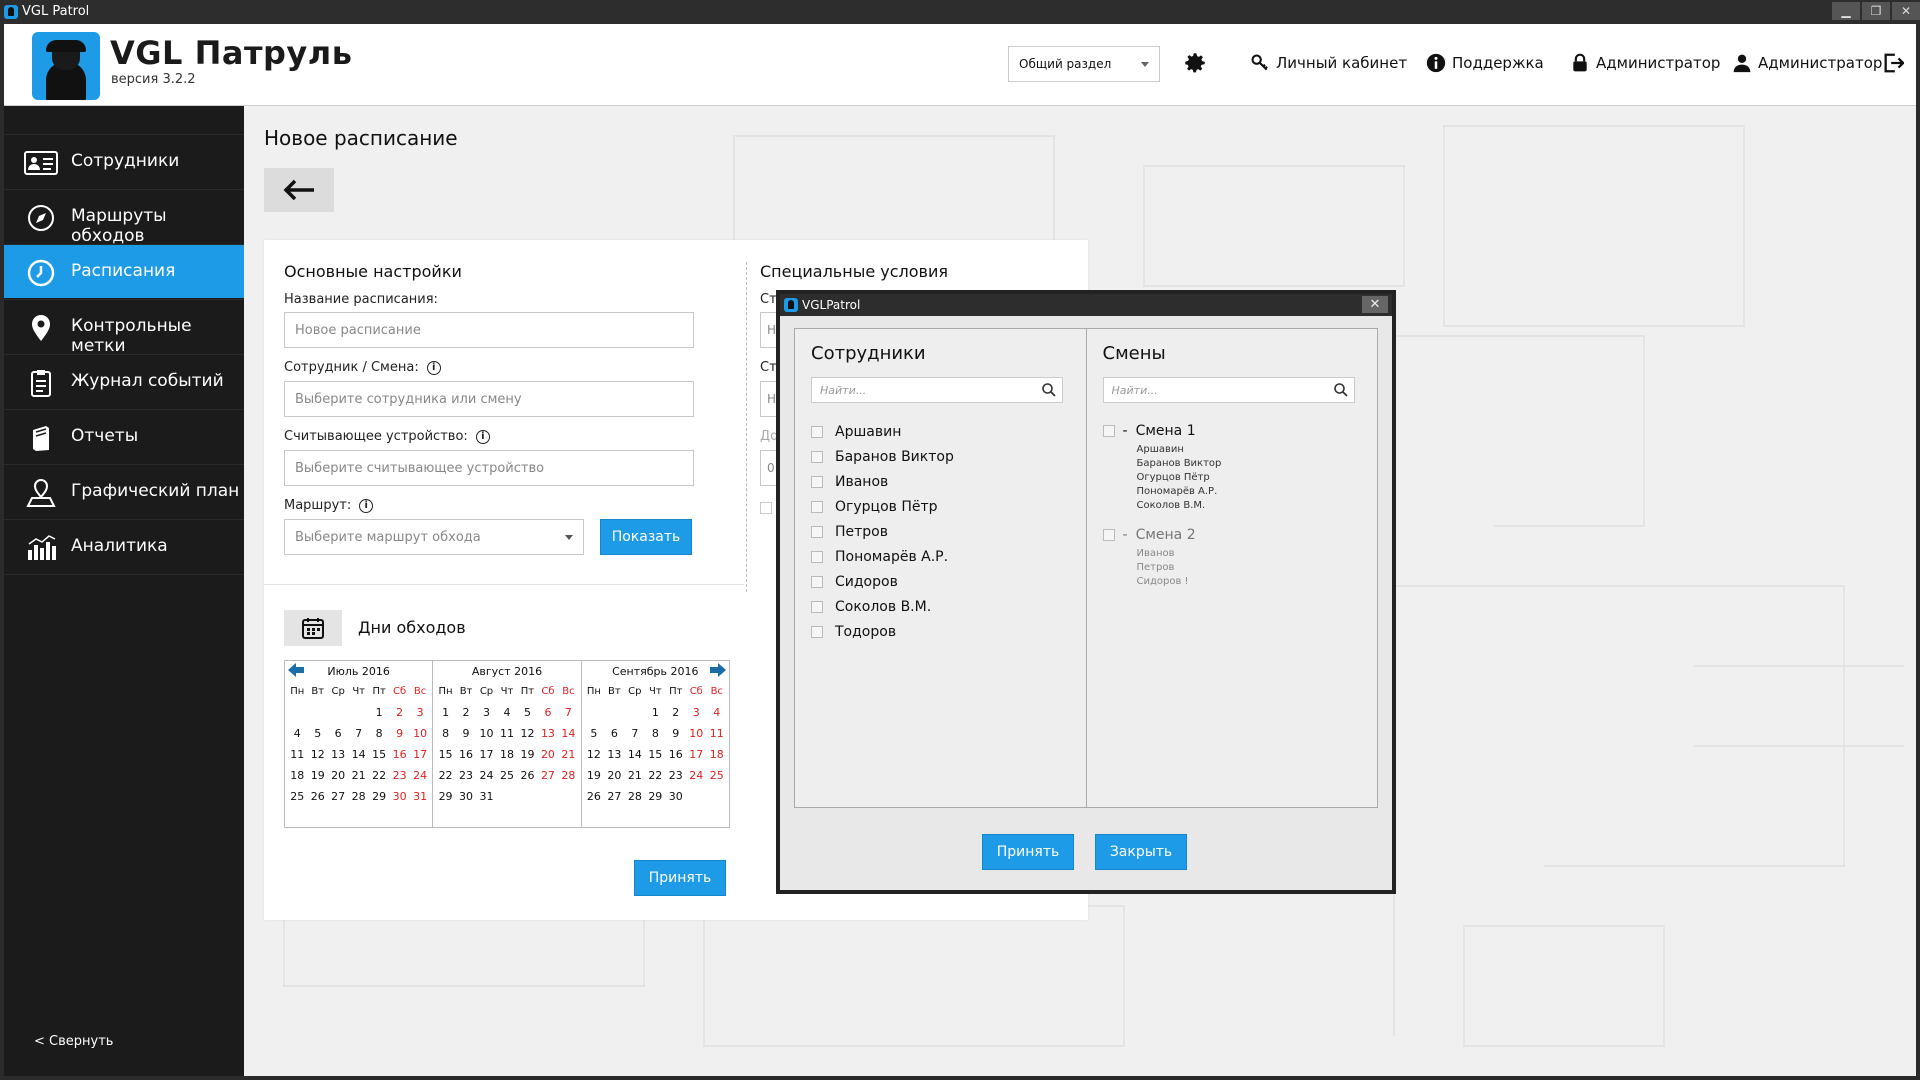 The width and height of the screenshot is (1920, 1080). I want to click on close-window-button: ✕, so click(1906, 11).